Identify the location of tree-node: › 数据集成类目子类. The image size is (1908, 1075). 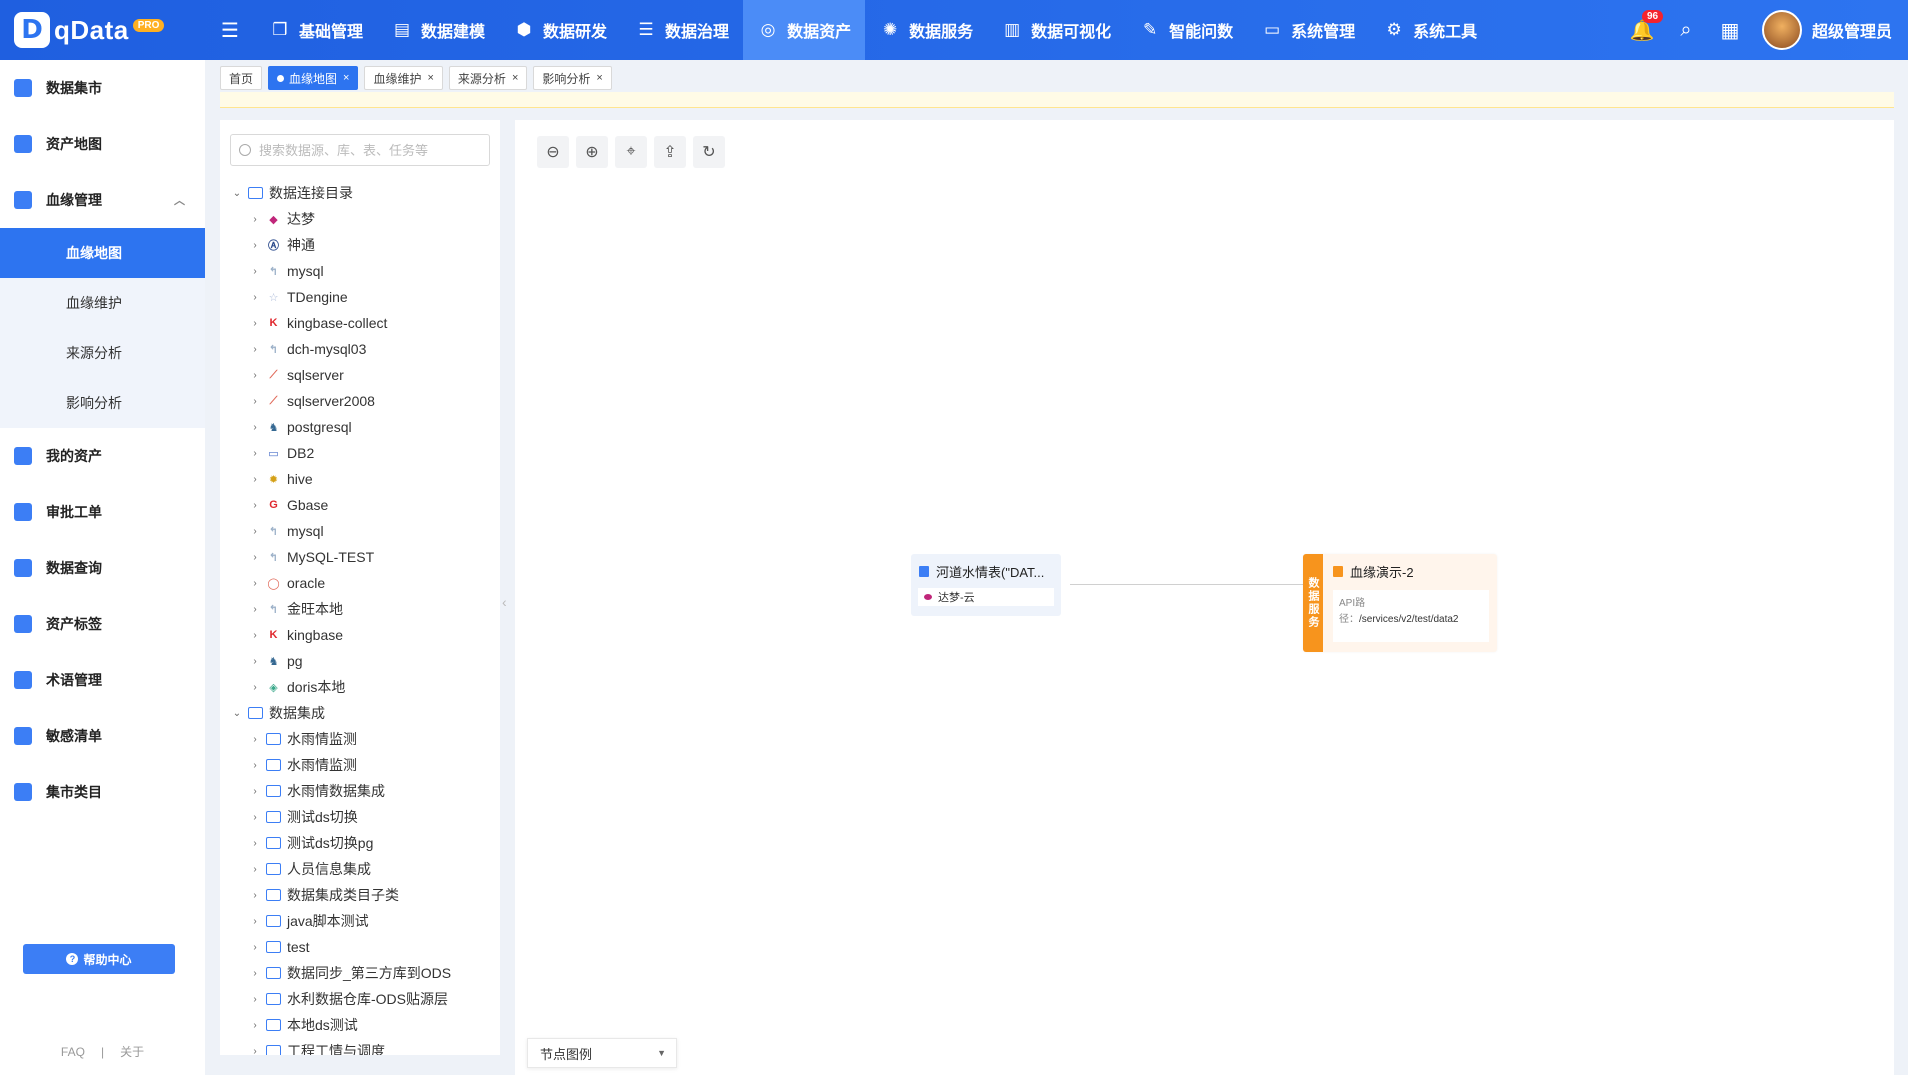
(362, 895).